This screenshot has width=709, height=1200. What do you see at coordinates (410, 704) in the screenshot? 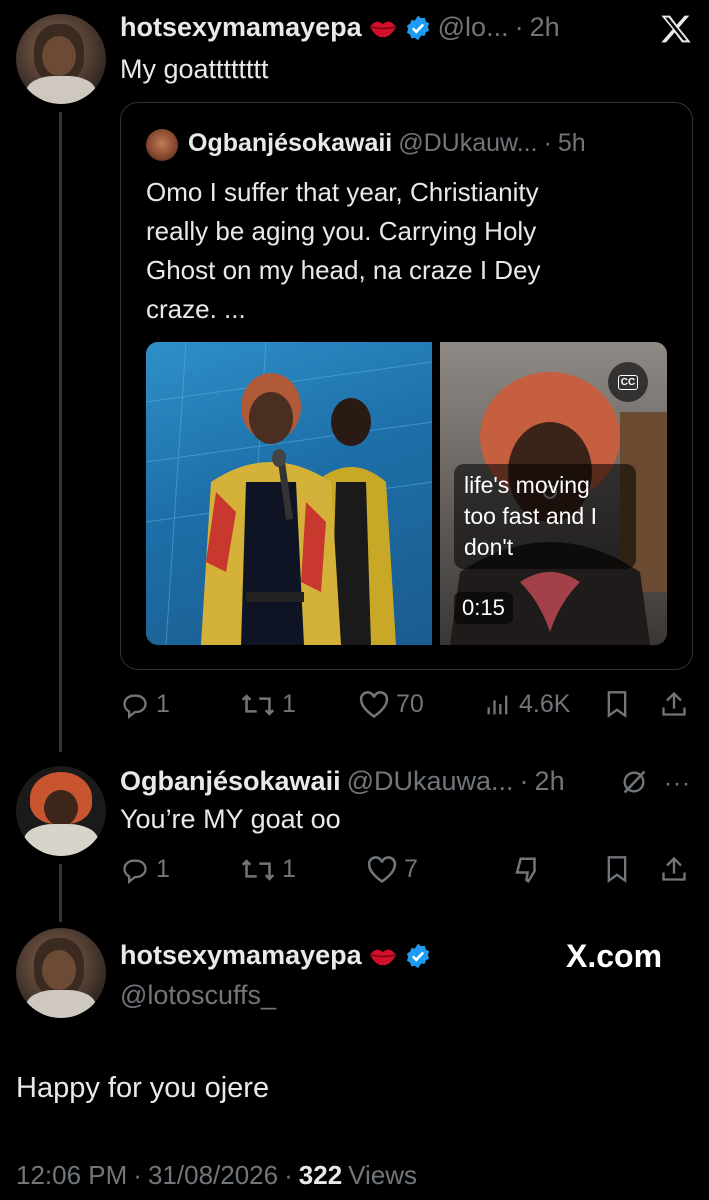
I see `post1-like-count: 70` at bounding box center [410, 704].